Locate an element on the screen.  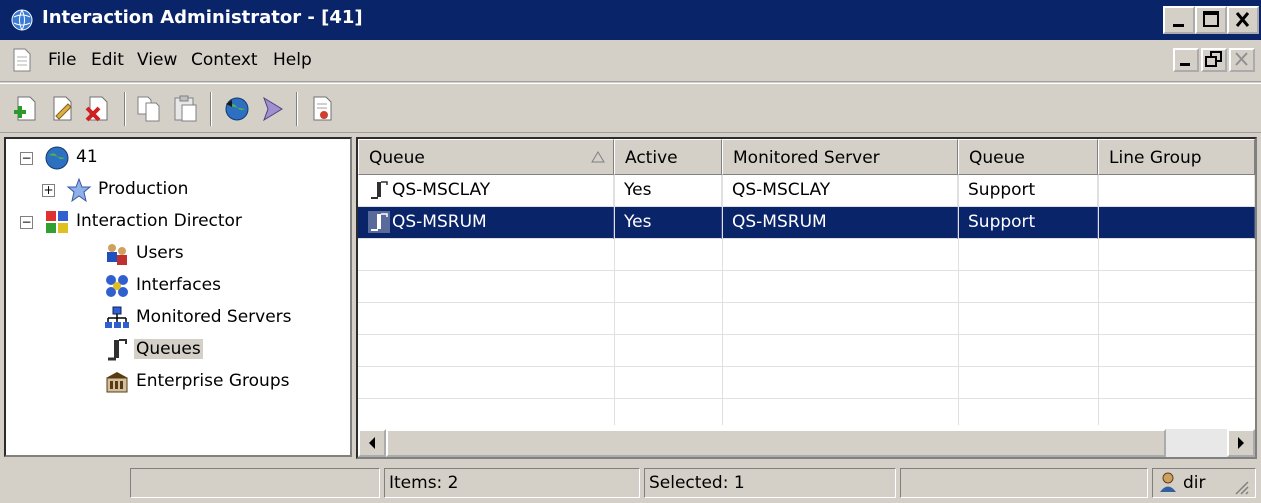
building-icon is located at coordinates (117, 382).